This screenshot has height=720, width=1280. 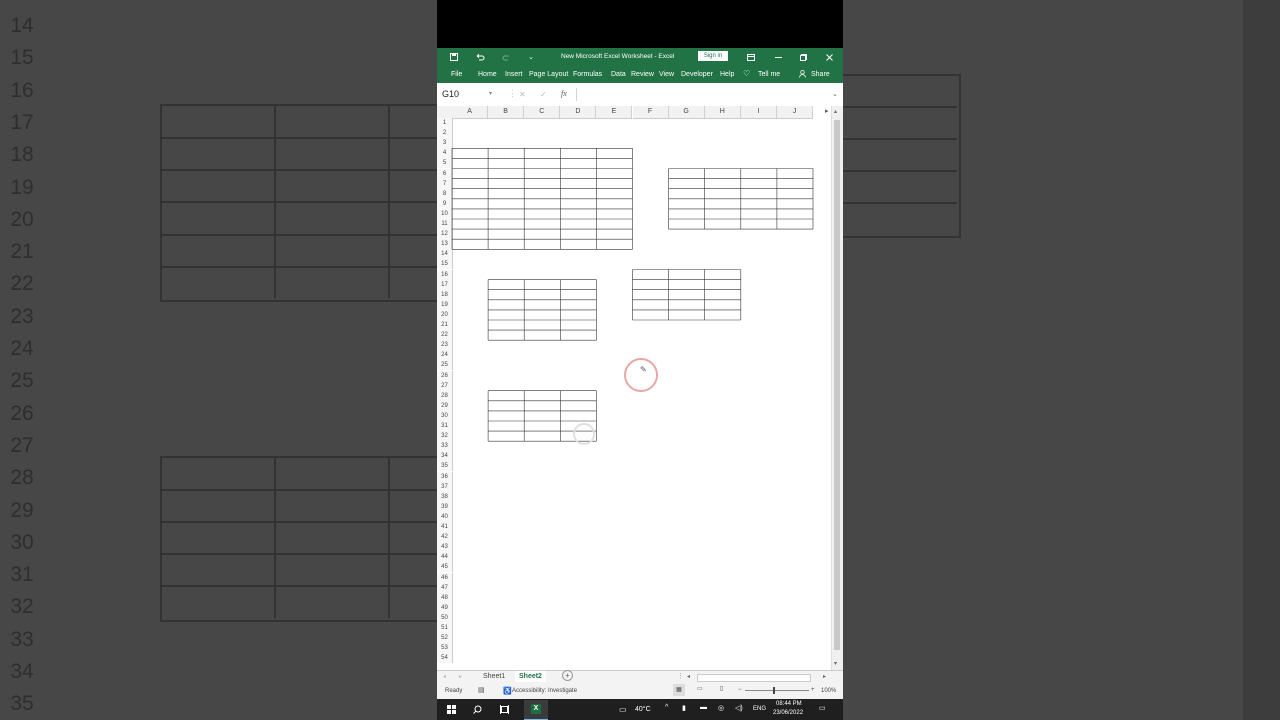 What do you see at coordinates (22, 671) in the screenshot?
I see `background-row-number: 34` at bounding box center [22, 671].